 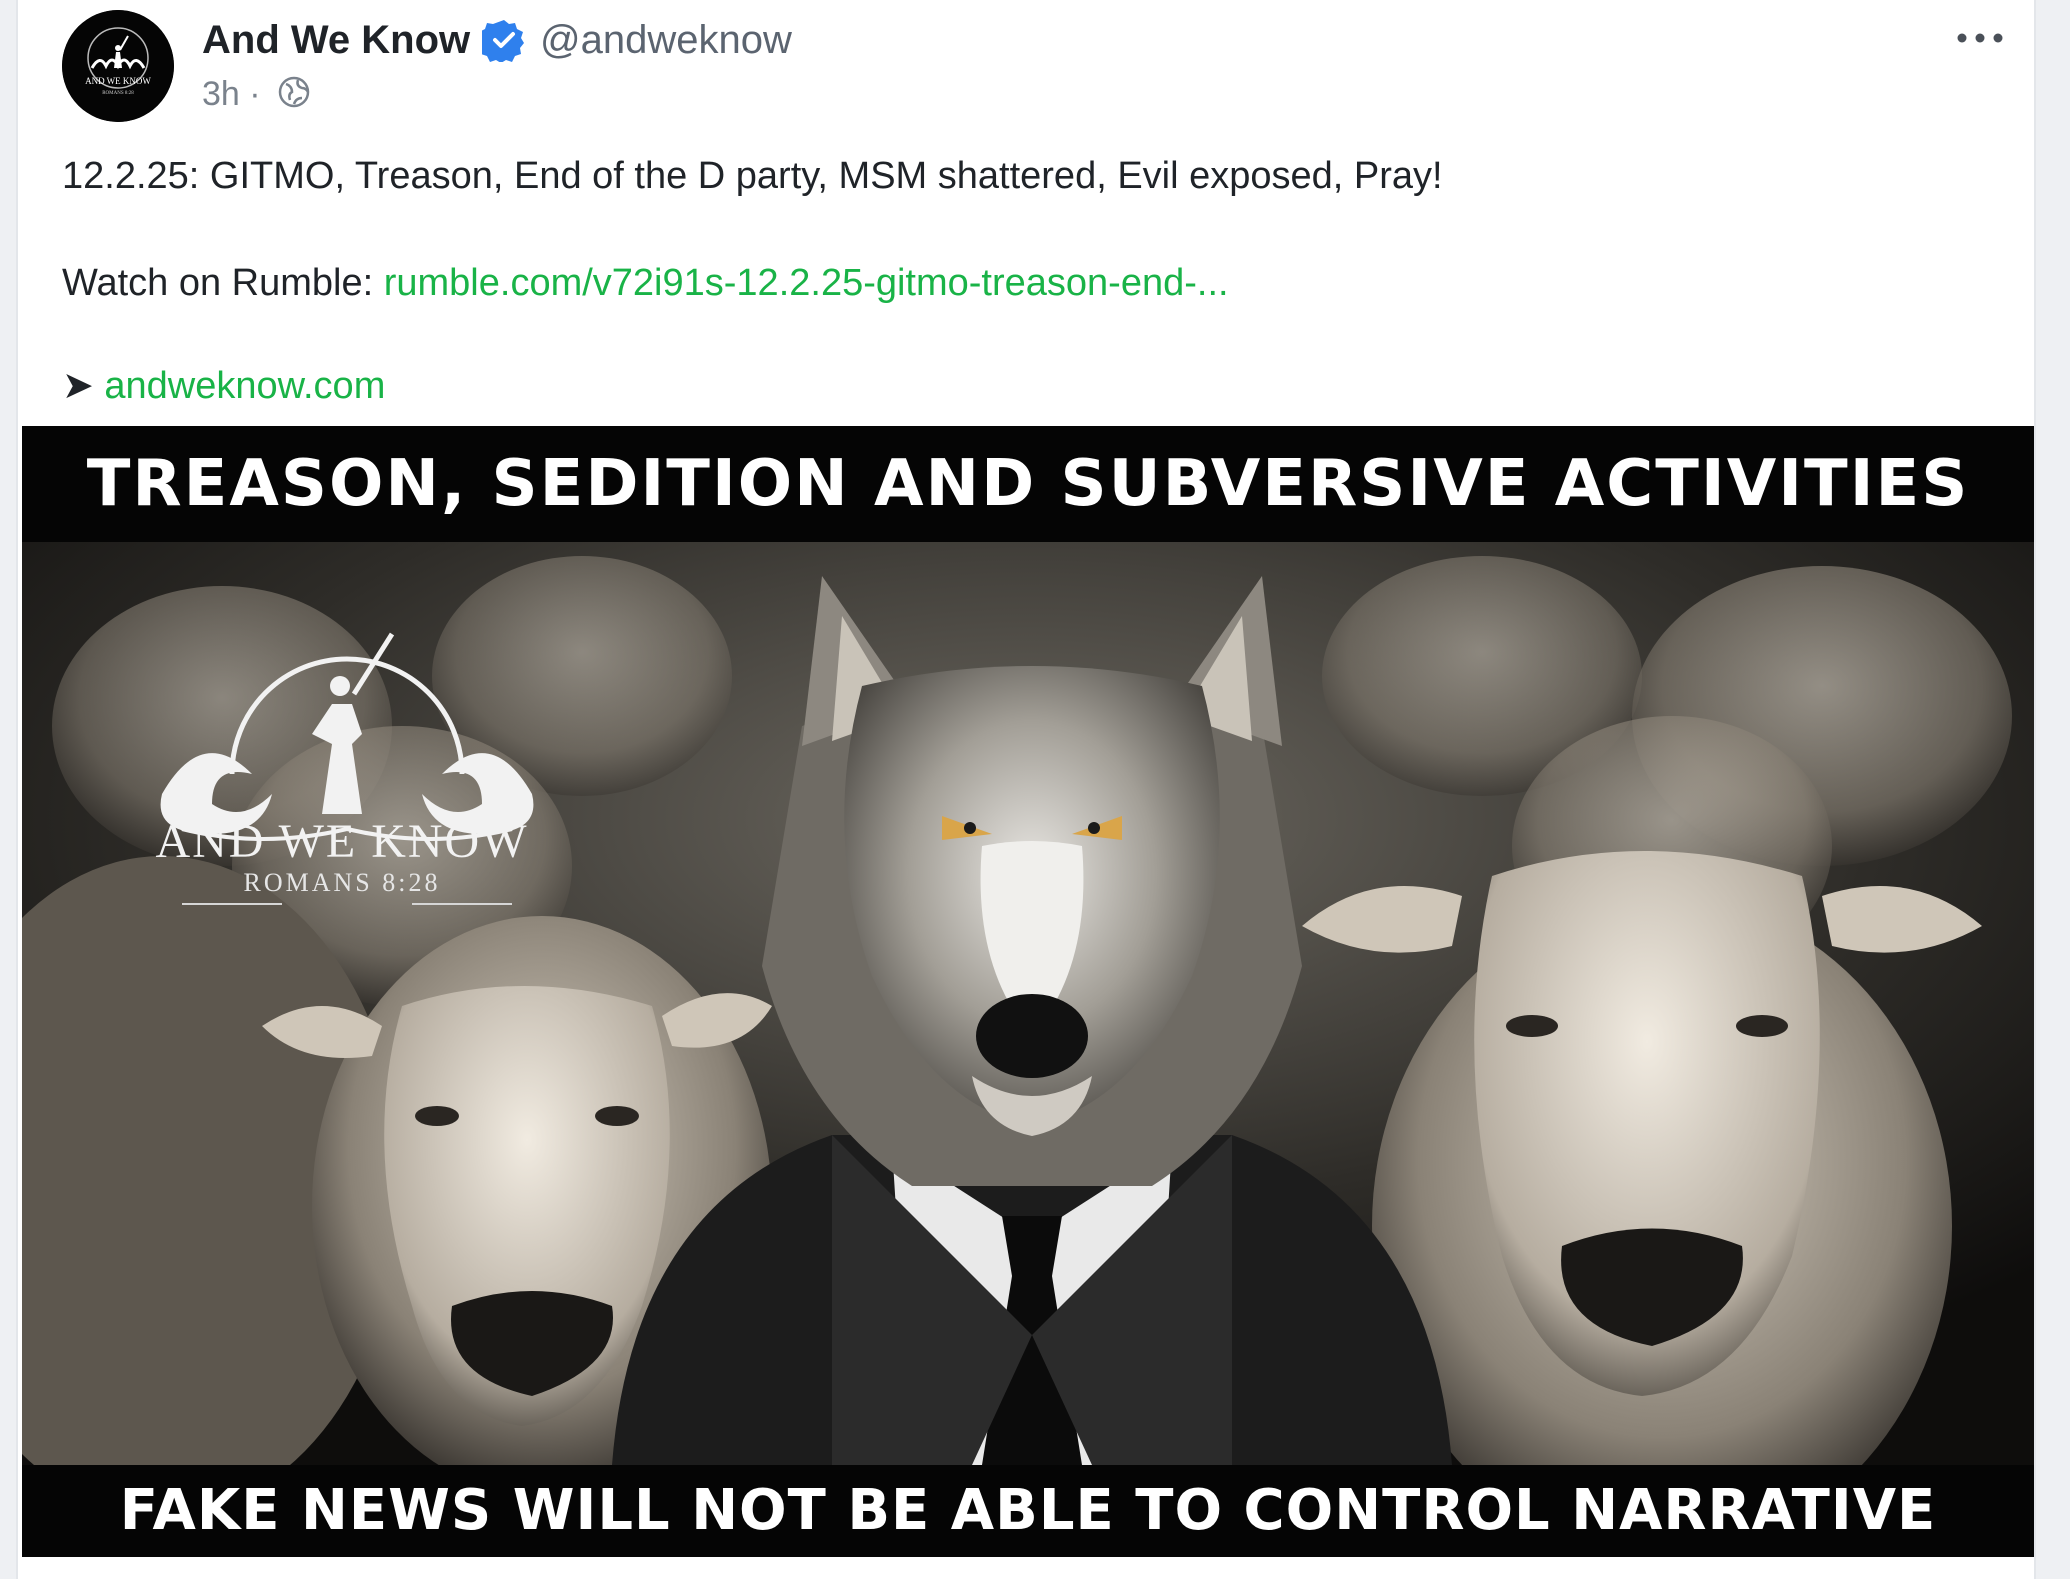 I want to click on post-meta: 3h ·, so click(x=231, y=94).